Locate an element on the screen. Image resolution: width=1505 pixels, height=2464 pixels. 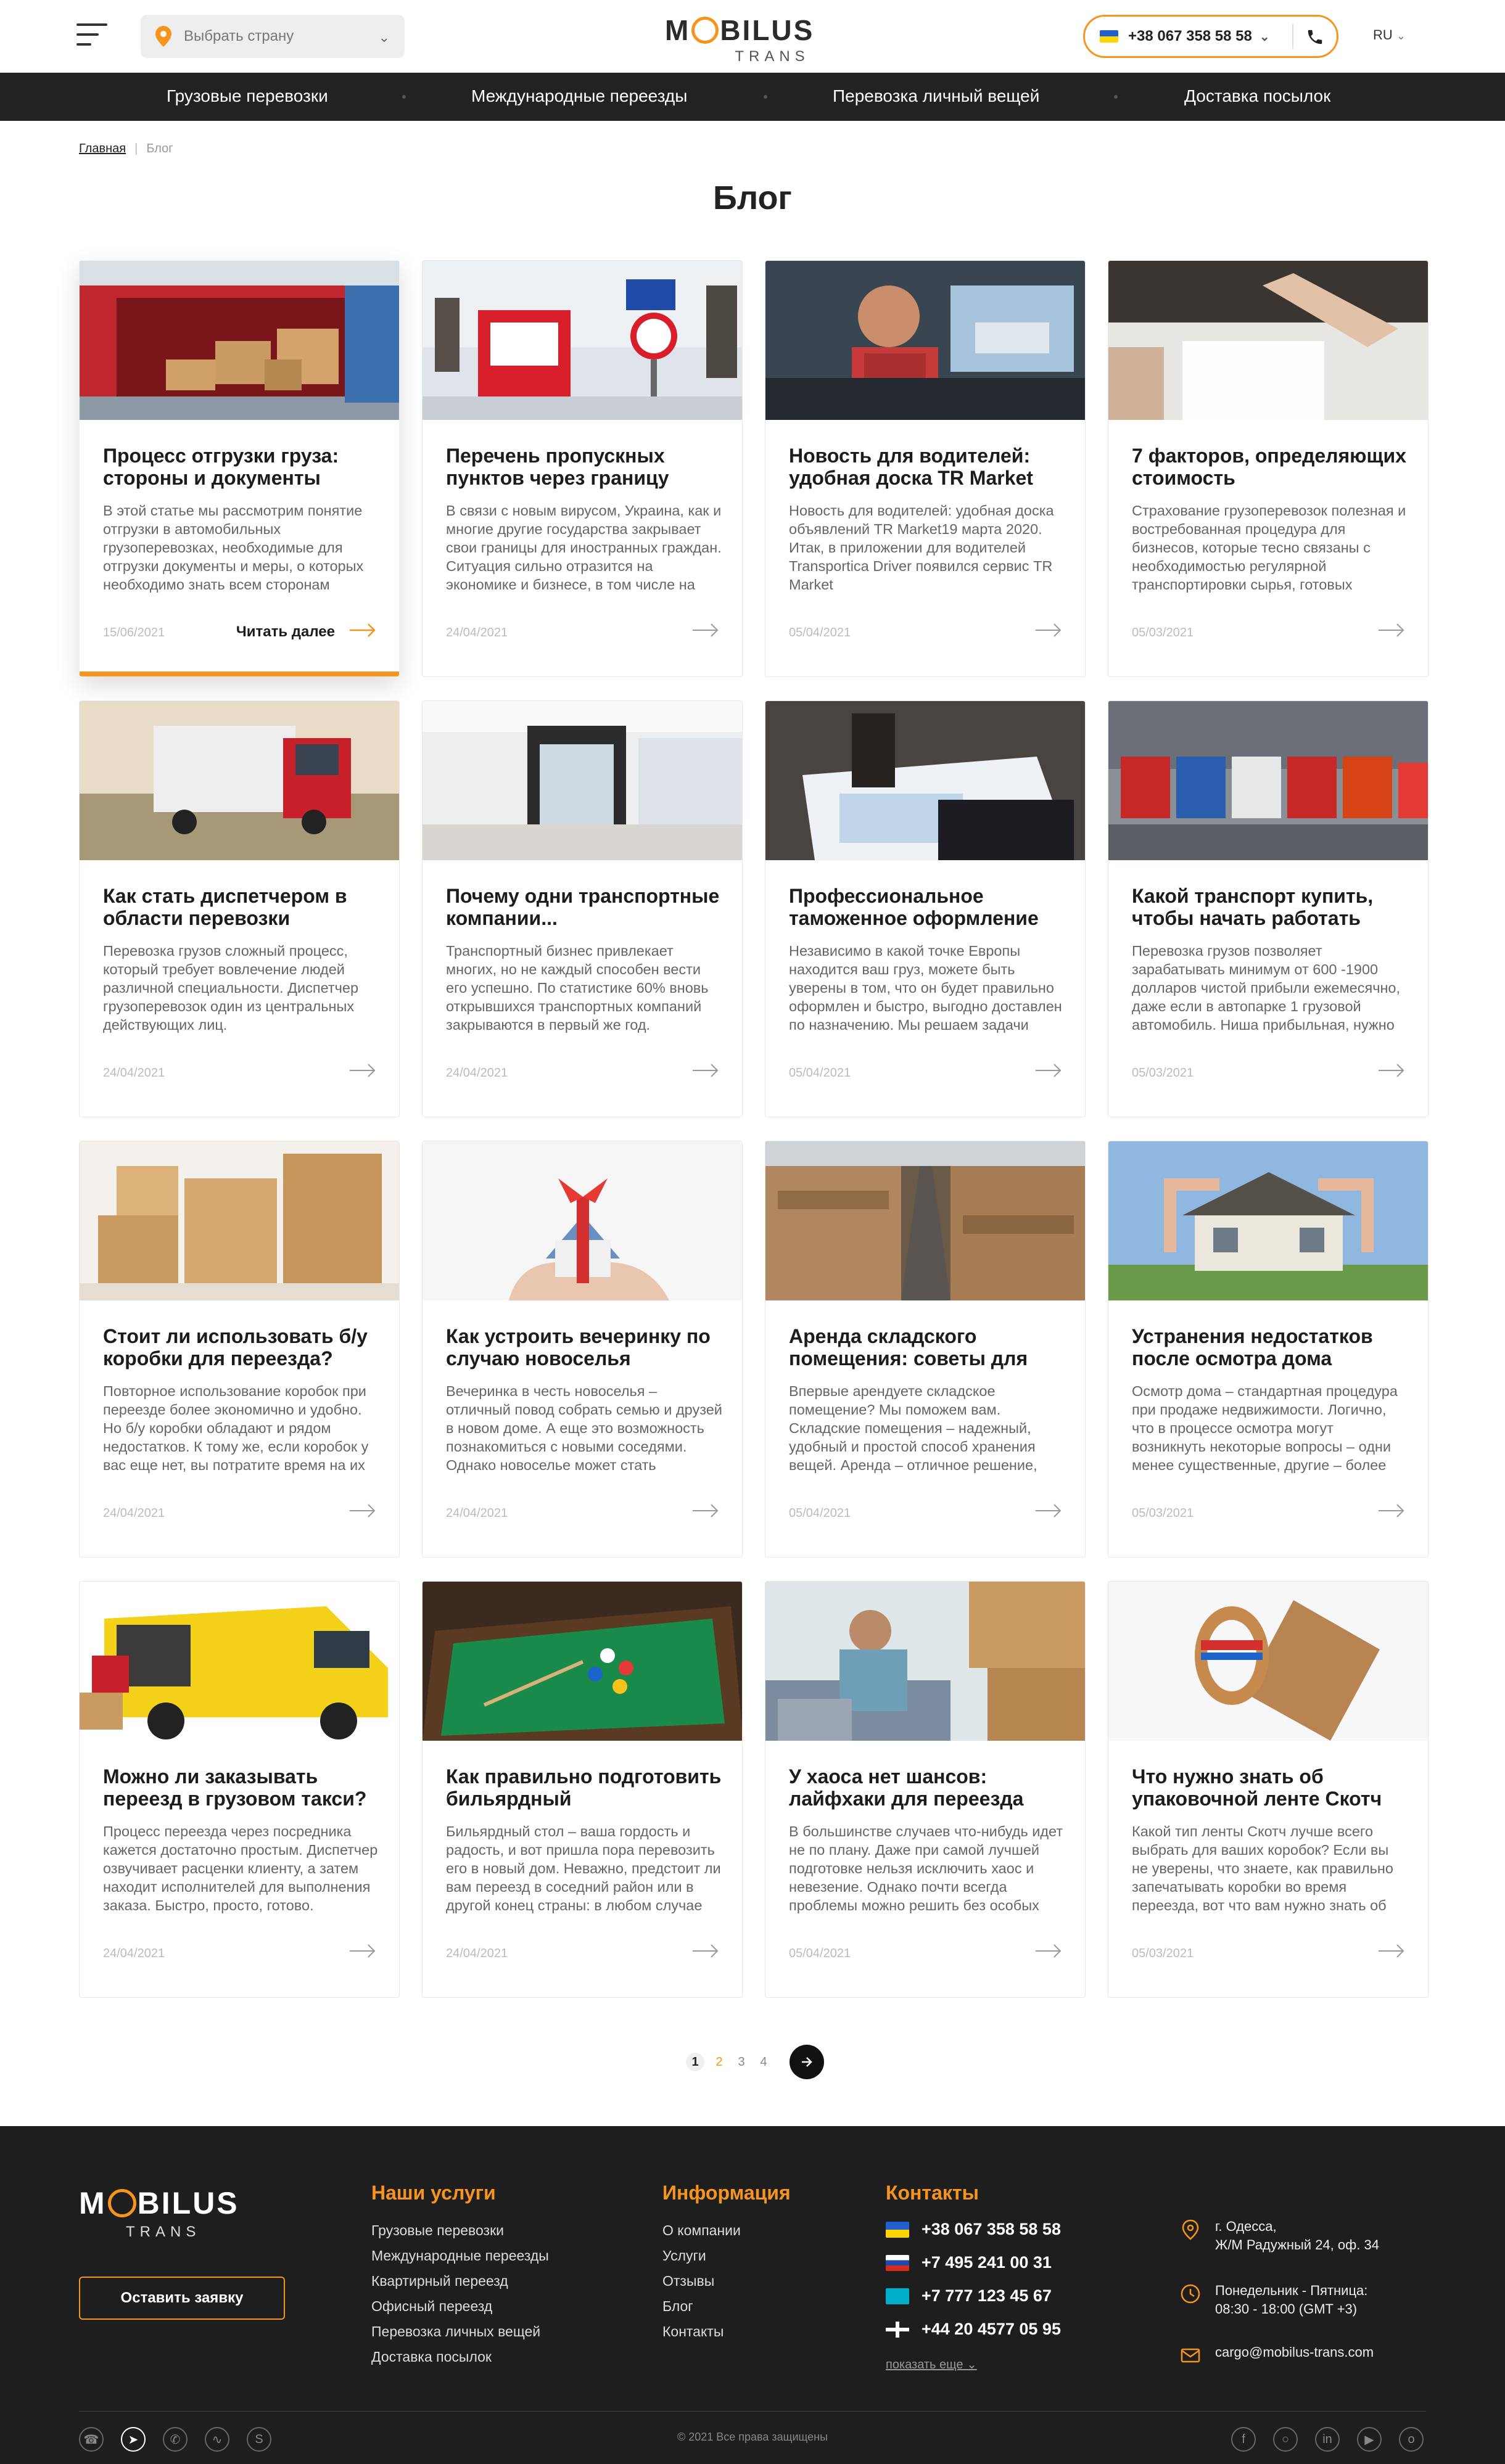
mail-icon is located at coordinates (1190, 2355).